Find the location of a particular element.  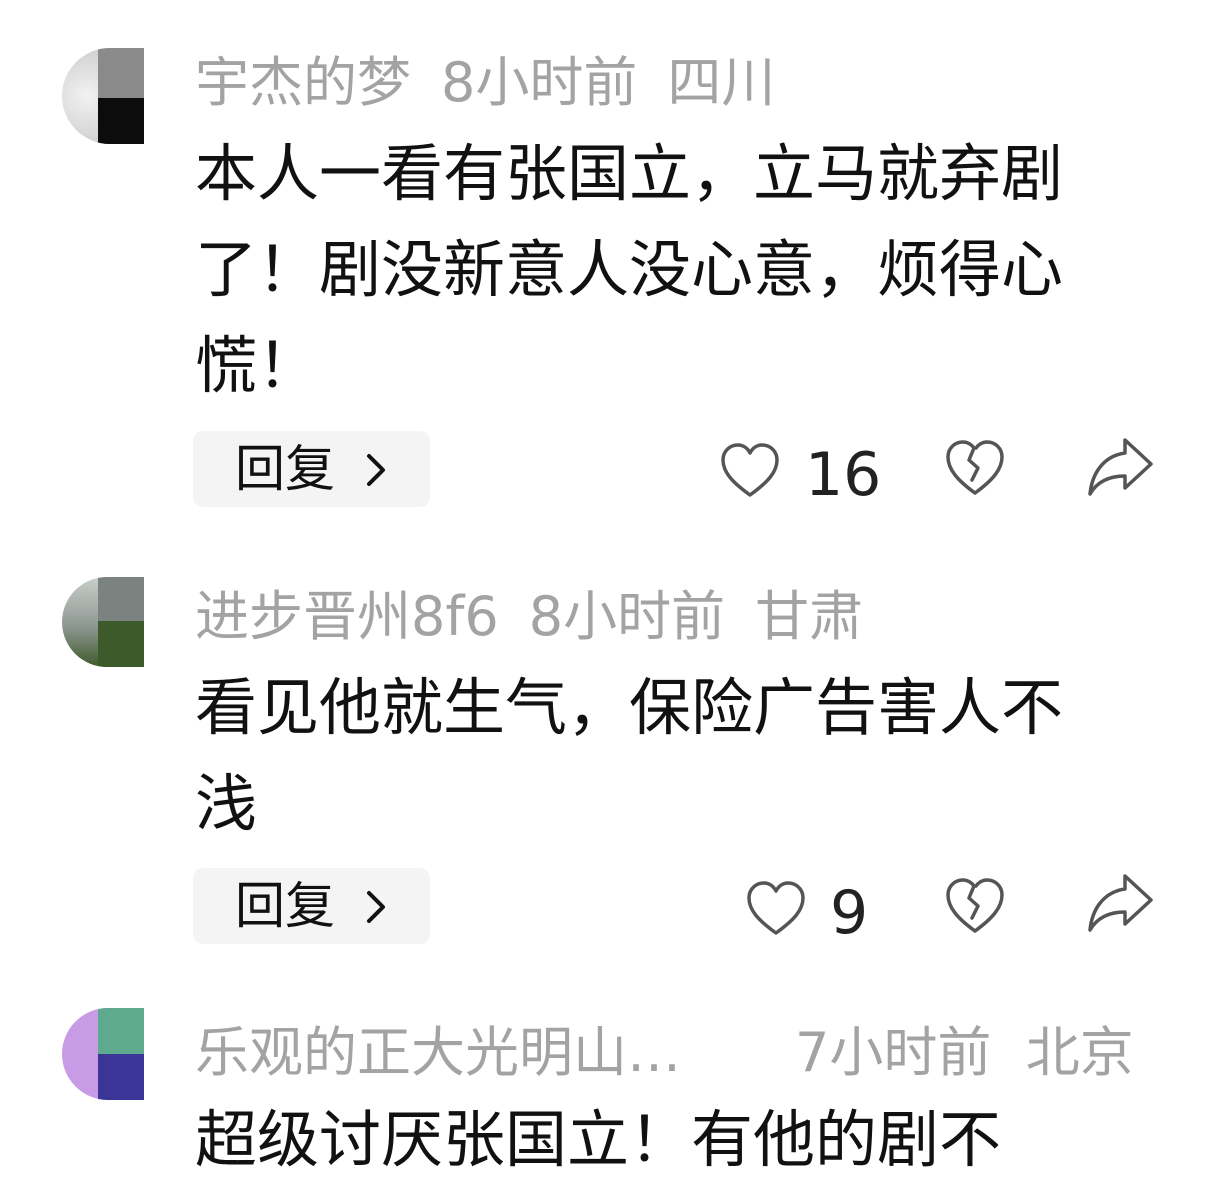

location: 四川 is located at coordinates (721, 82).